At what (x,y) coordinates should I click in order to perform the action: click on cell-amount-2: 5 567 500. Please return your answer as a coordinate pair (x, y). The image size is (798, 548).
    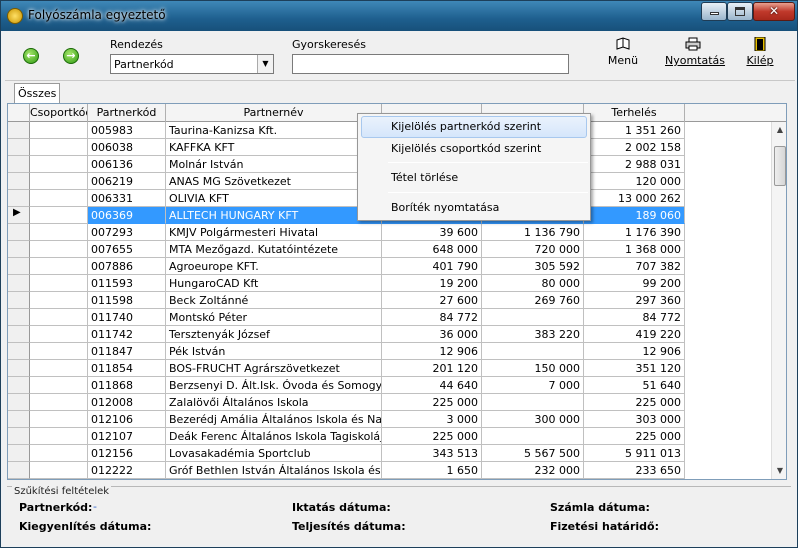
    Looking at the image, I should click on (533, 453).